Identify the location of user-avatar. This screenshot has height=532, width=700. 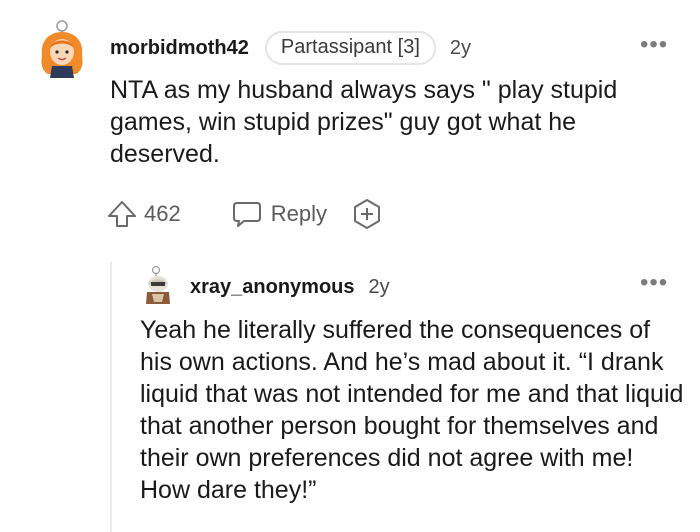
(62, 50).